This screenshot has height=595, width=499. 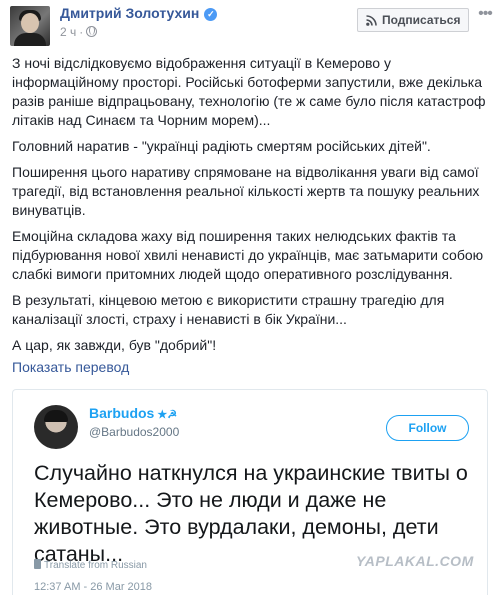 I want to click on verified-check-icon: ✓, so click(x=211, y=14).